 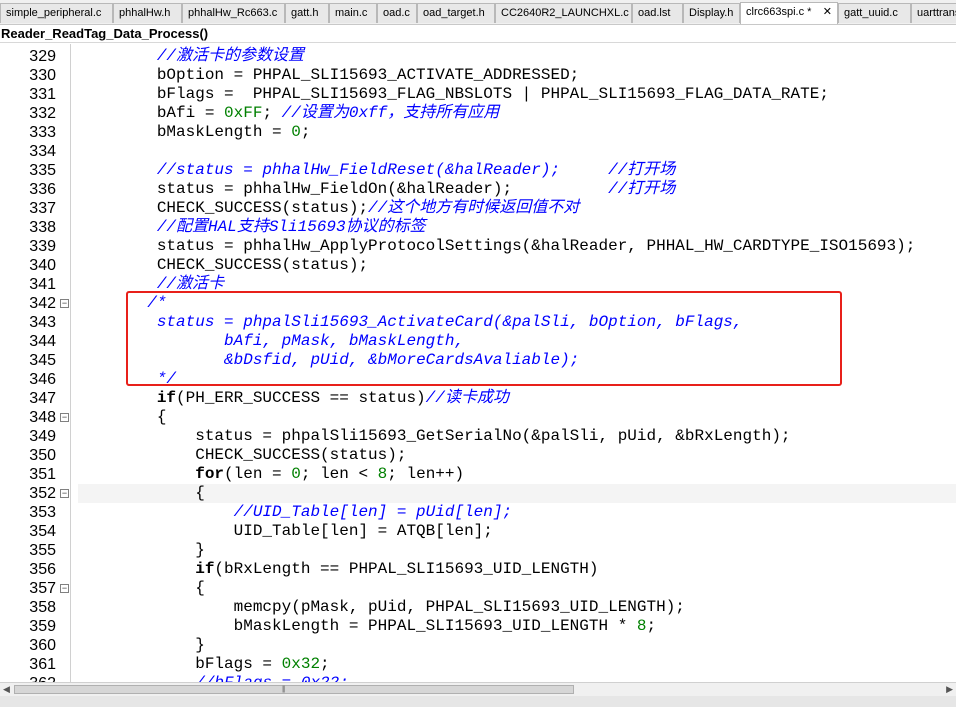 What do you see at coordinates (205, 664) in the screenshot?
I see `code-line: bFlags = 0x32;` at bounding box center [205, 664].